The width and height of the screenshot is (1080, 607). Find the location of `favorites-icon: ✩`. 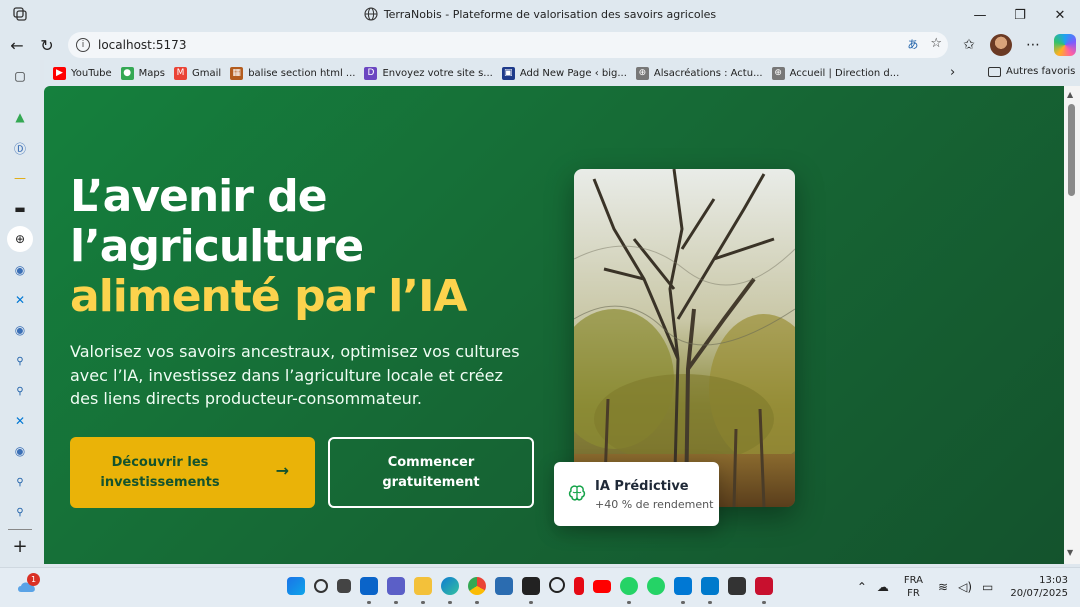

favorites-icon: ✩ is located at coordinates (969, 45).